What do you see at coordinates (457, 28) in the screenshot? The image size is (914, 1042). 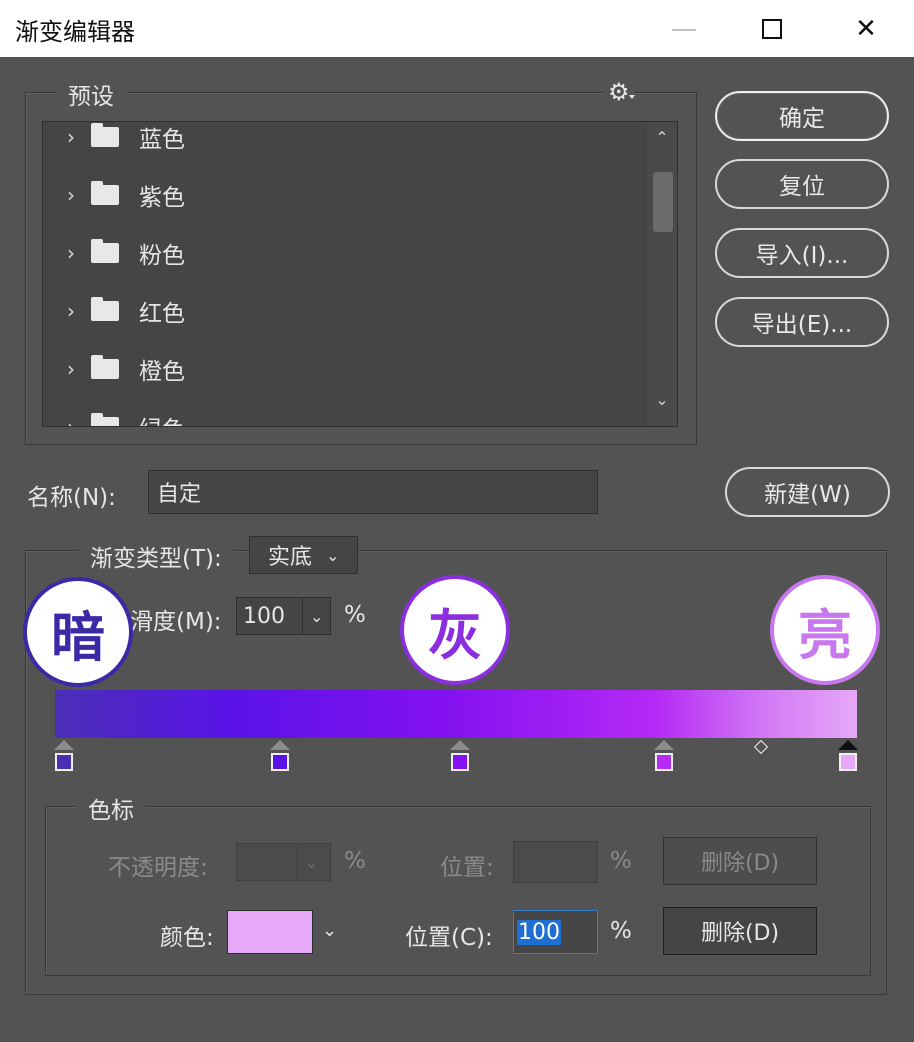 I see `title-bar: 渐变编辑器 — ✕` at bounding box center [457, 28].